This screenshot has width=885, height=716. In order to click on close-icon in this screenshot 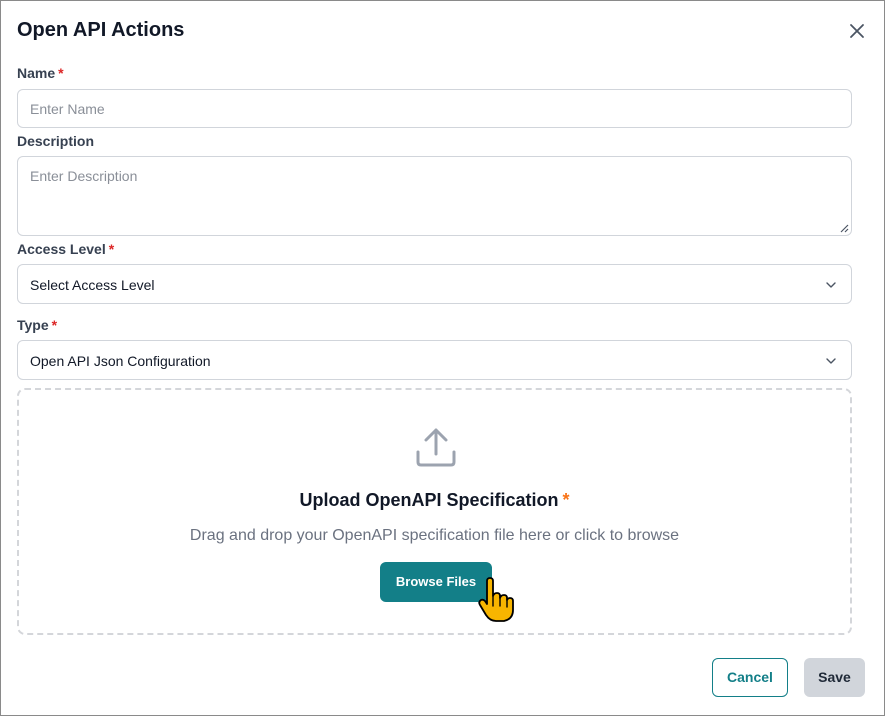, I will do `click(857, 31)`.